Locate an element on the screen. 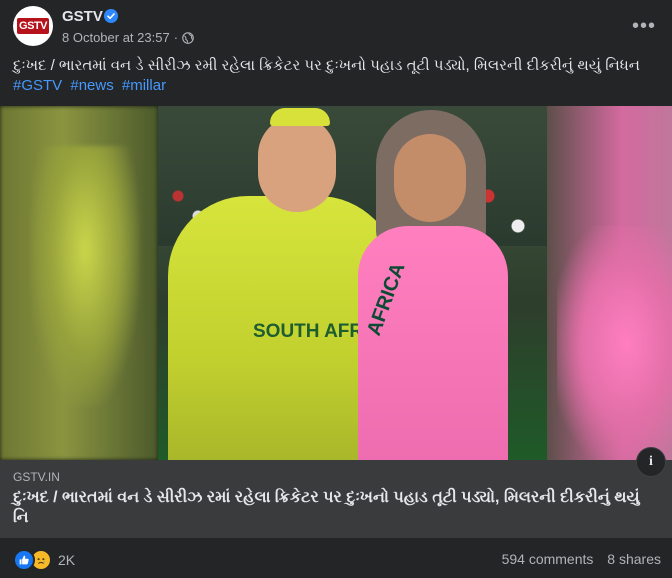  like-reaction-icon is located at coordinates (24, 560).